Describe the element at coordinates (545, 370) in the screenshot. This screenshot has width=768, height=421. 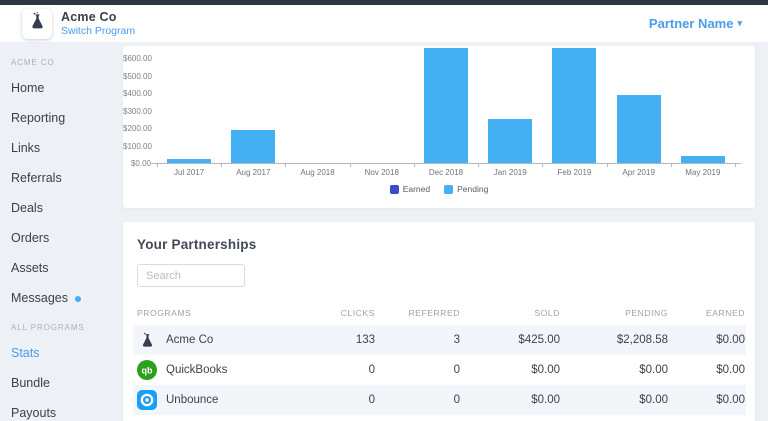
I see `cell-sold: $0.00` at that location.